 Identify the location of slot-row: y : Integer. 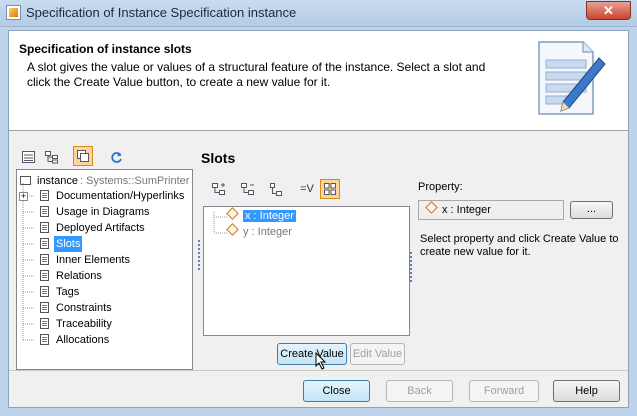
(259, 231).